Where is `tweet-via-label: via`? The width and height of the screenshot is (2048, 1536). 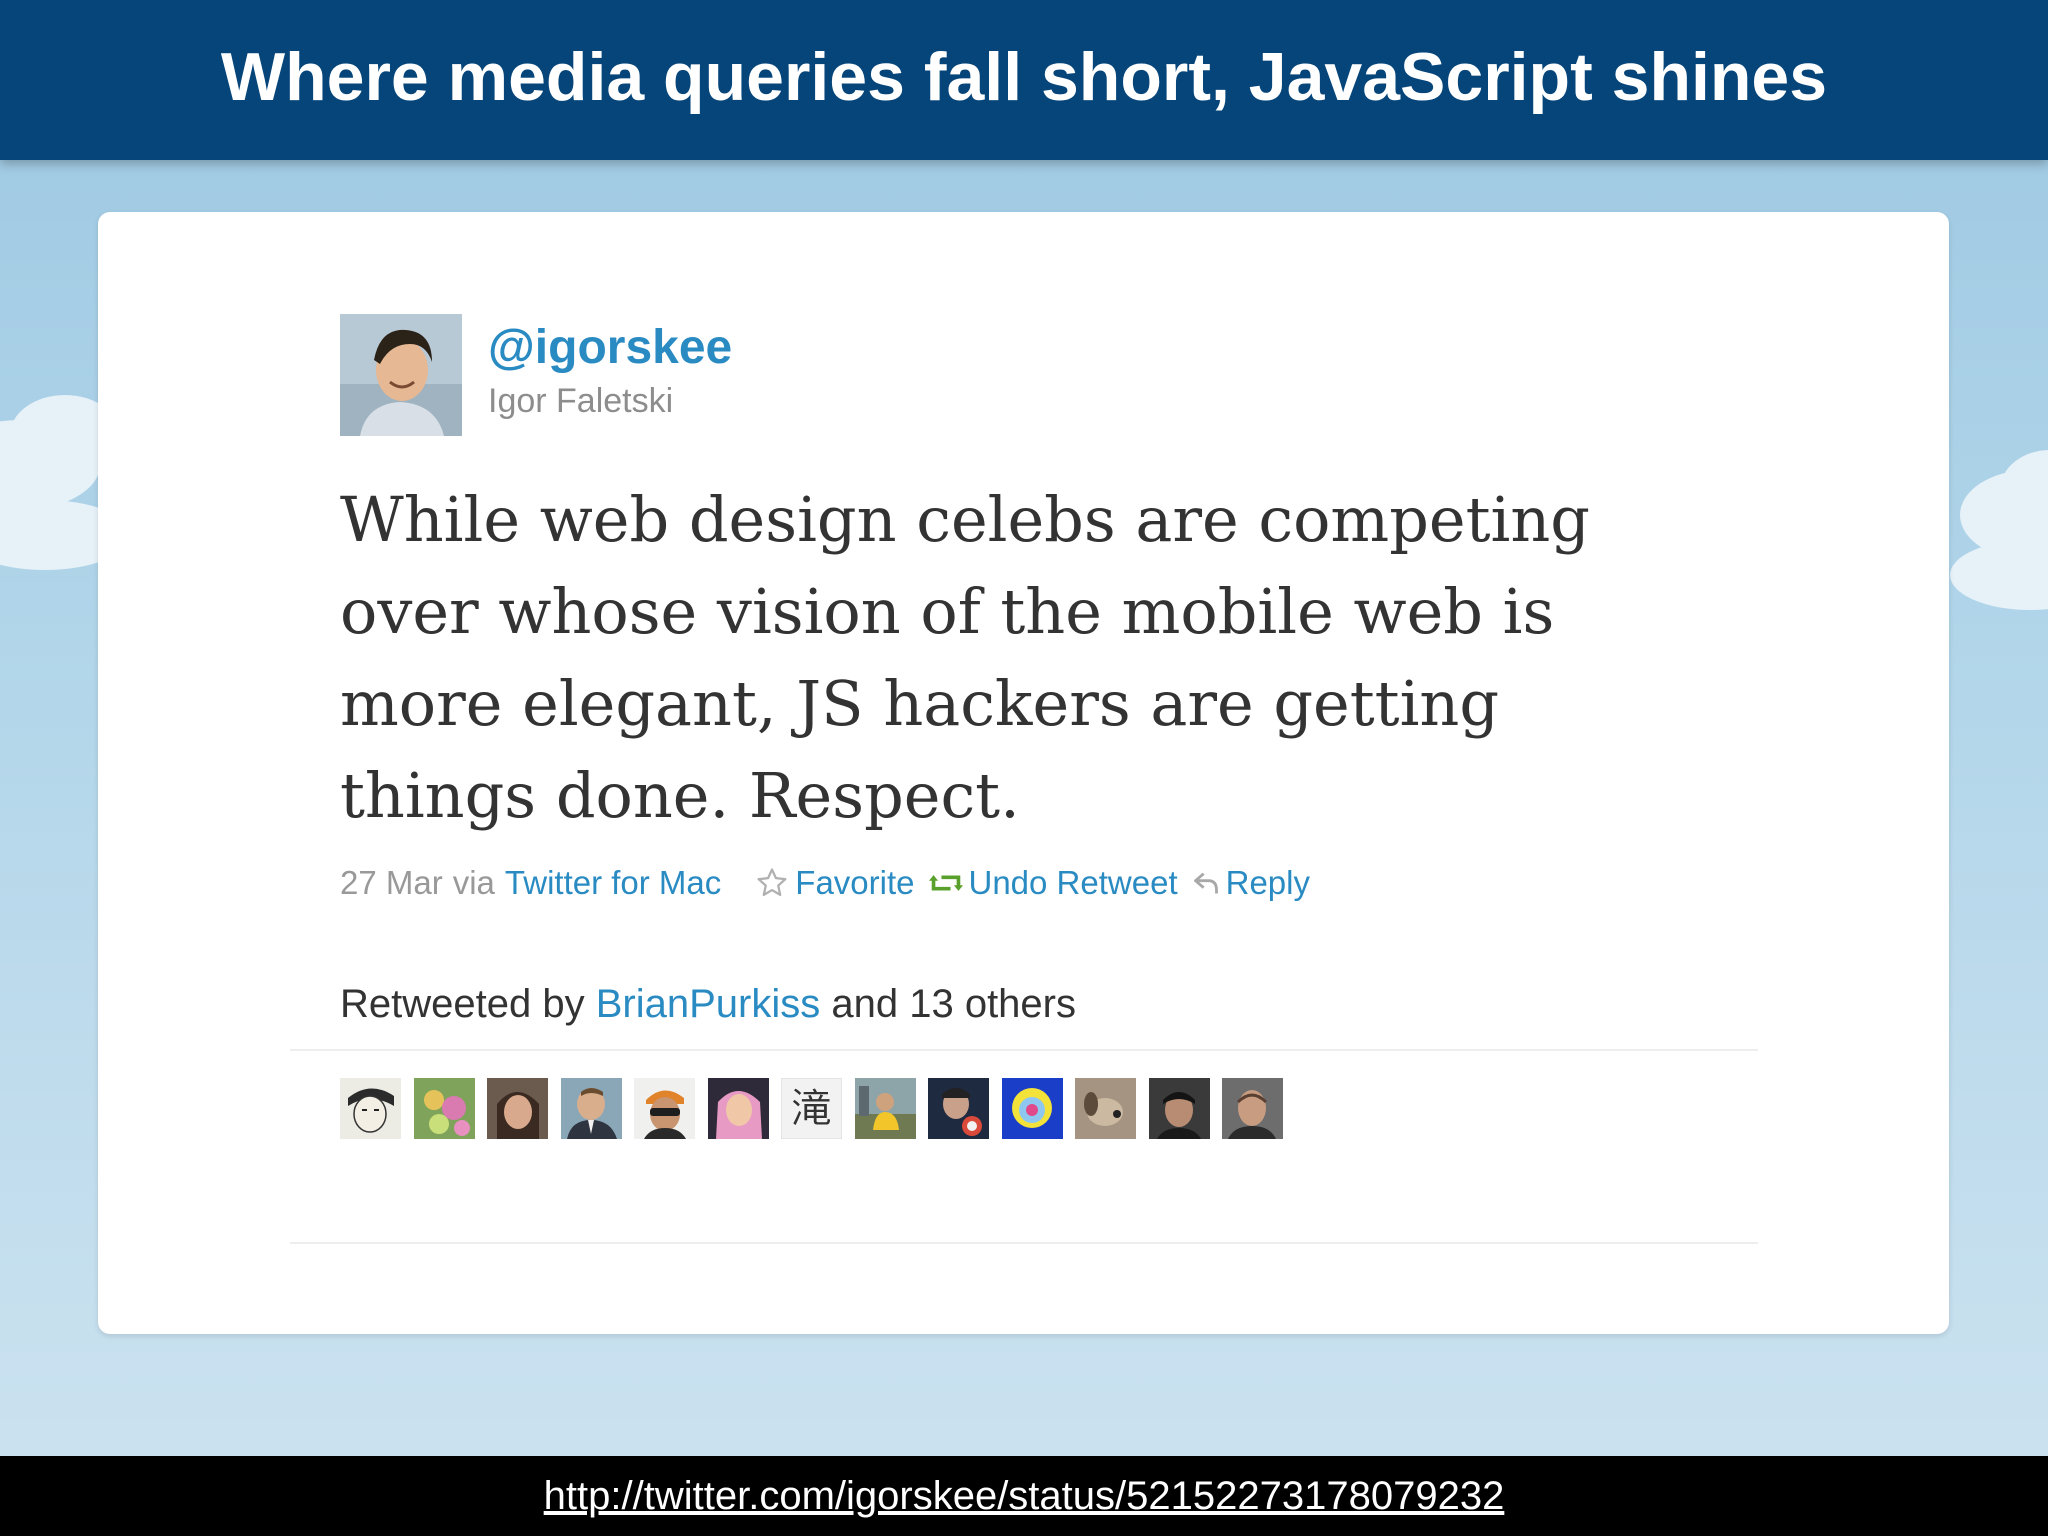
tweet-via-label: via is located at coordinates (473, 882).